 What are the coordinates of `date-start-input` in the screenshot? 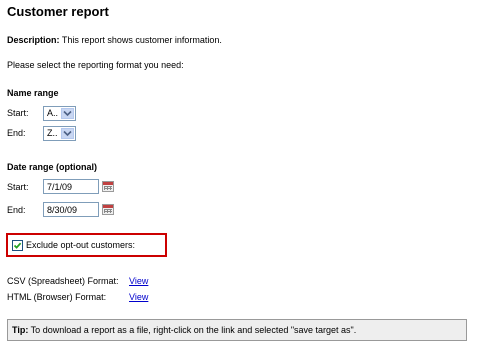 It's located at (71, 186).